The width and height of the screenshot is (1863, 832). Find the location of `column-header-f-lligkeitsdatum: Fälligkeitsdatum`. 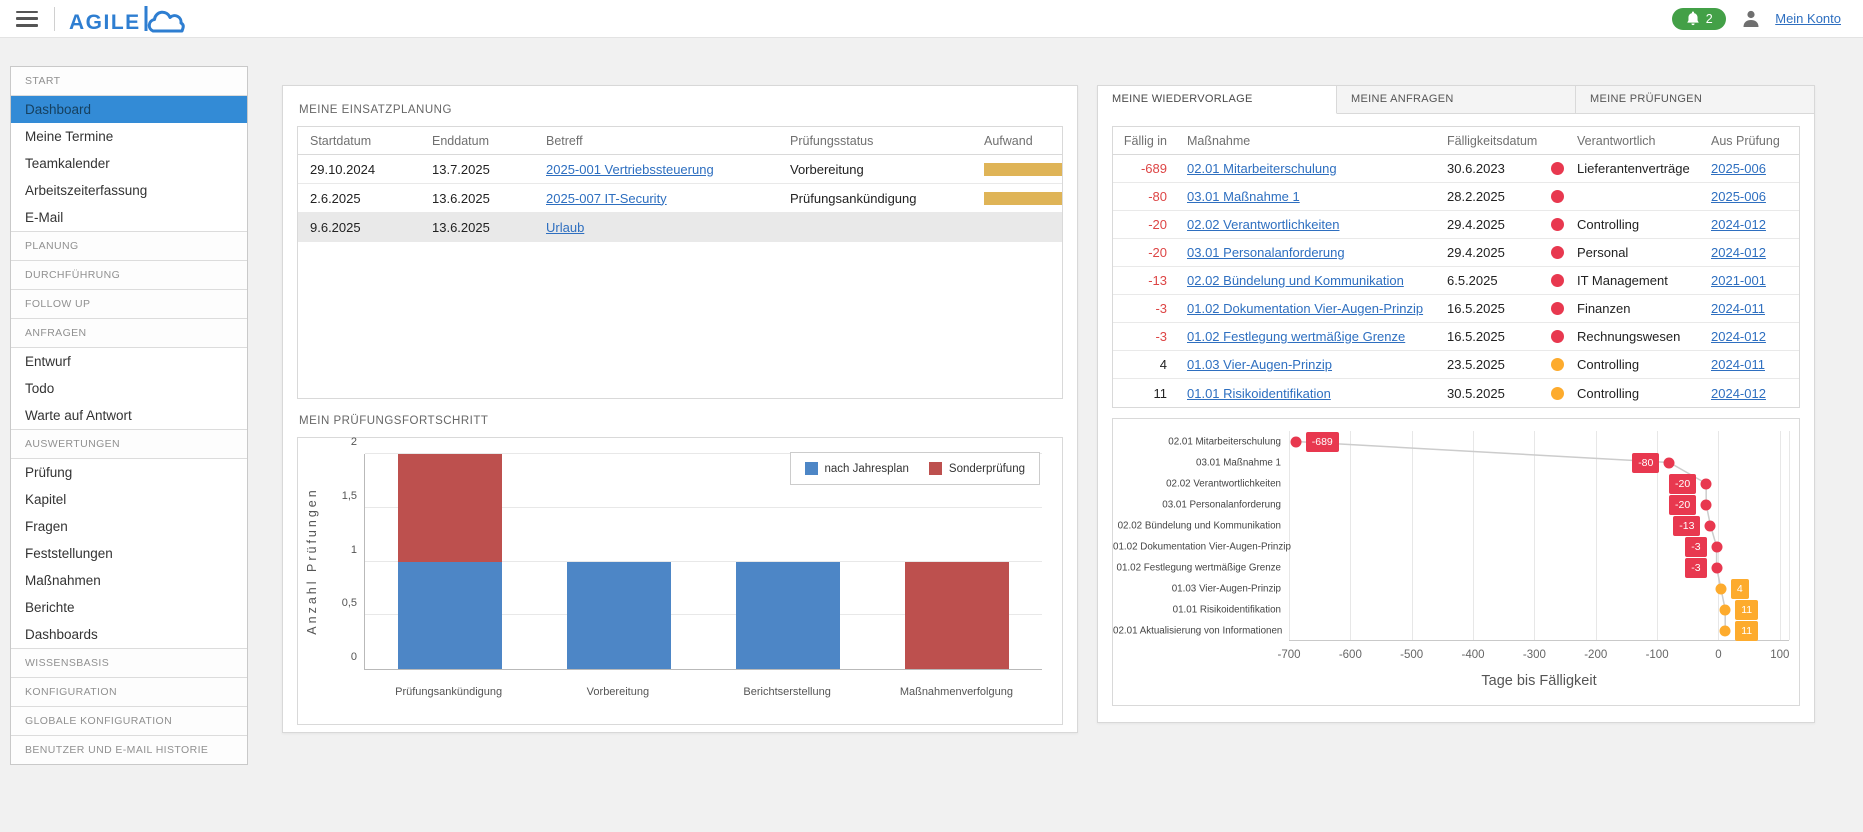

column-header-f-lligkeitsdatum: Fälligkeitsdatum is located at coordinates (1492, 141).